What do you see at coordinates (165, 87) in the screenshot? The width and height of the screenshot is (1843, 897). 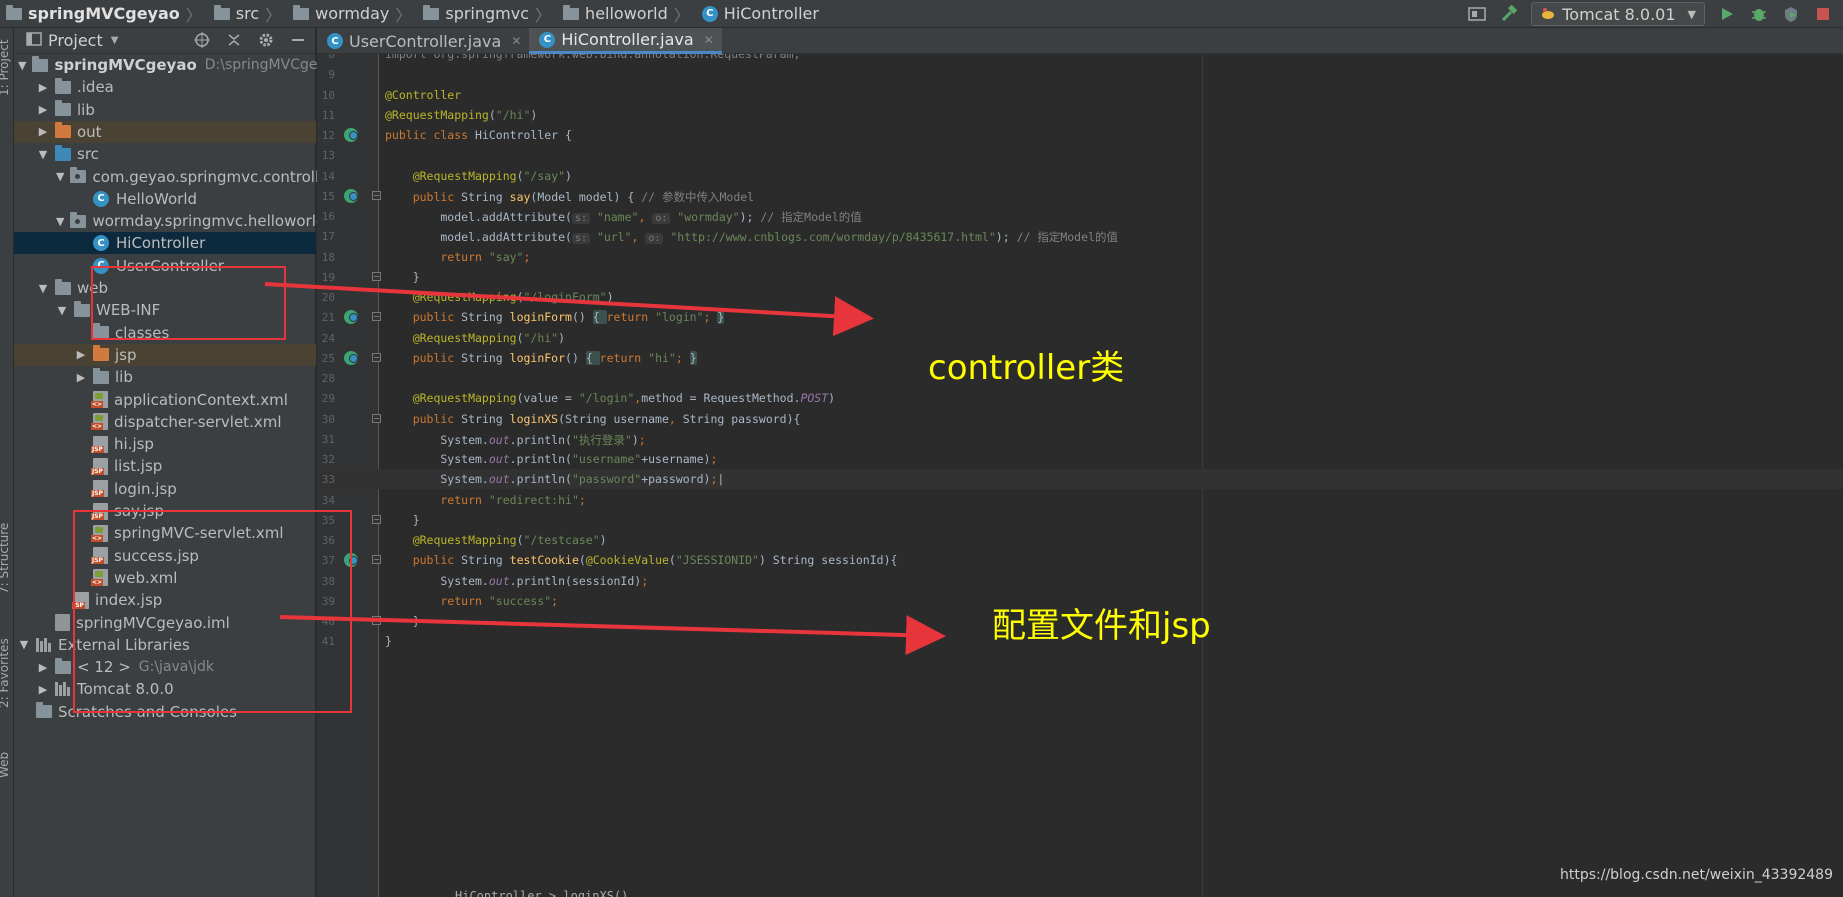 I see `tree-item: ▶ .idea` at bounding box center [165, 87].